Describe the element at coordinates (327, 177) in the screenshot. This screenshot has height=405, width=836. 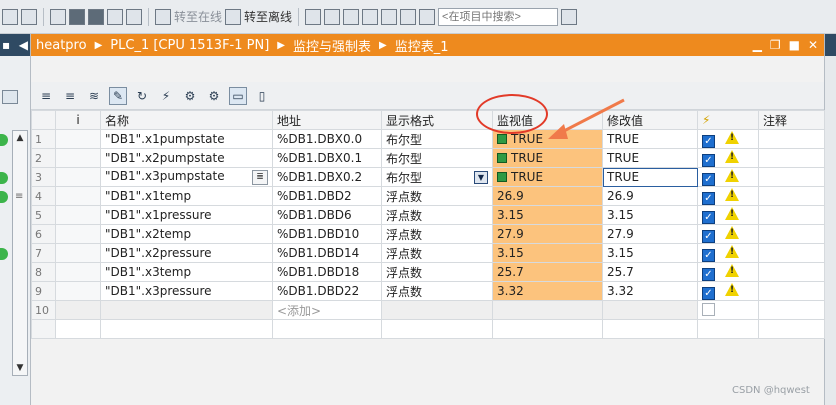
I see `address-cell: %DB1.DBX0.2` at that location.